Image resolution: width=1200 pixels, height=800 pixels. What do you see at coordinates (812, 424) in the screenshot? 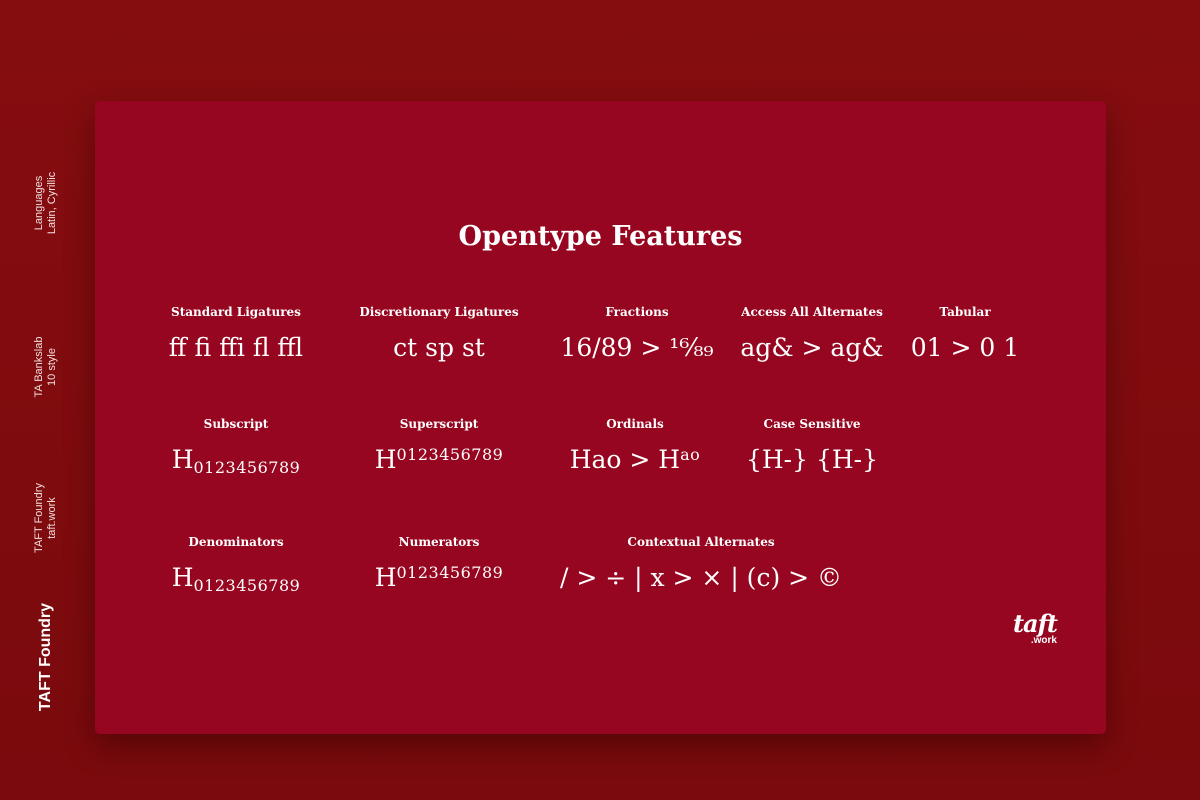
I see `feature-label: Case Sensitive` at bounding box center [812, 424].